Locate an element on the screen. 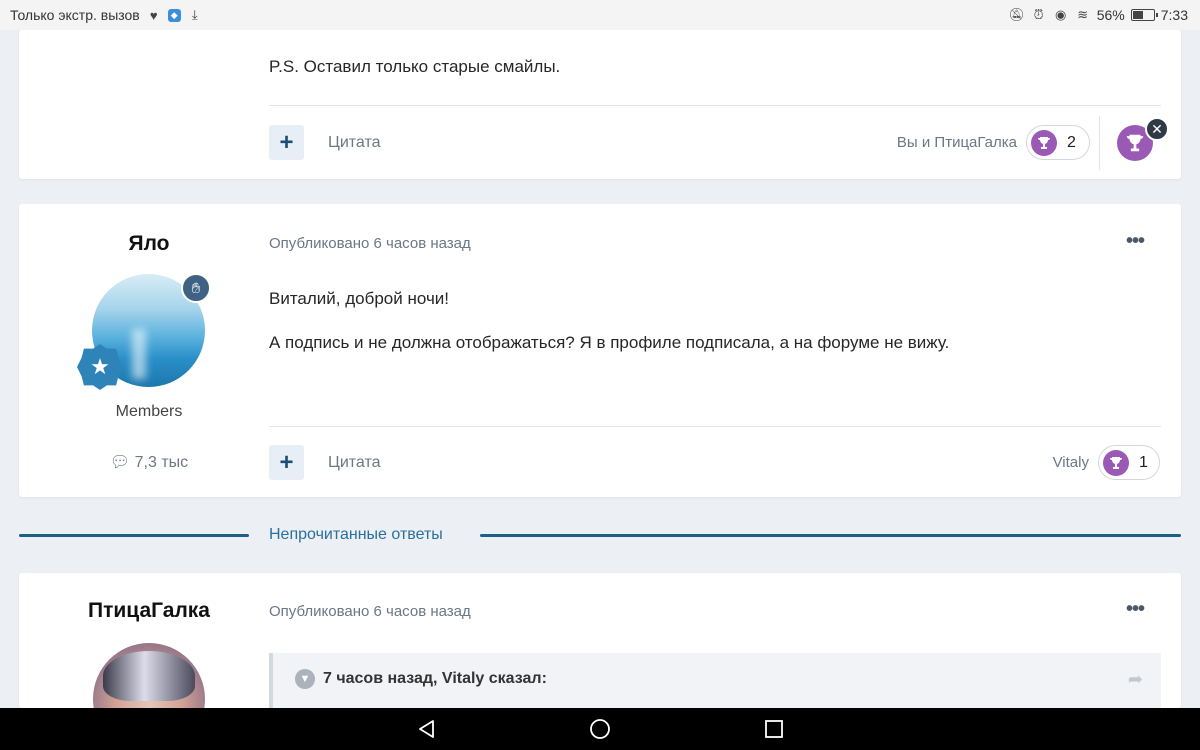 The width and height of the screenshot is (1200, 750). battery-icon is located at coordinates (1144, 15).